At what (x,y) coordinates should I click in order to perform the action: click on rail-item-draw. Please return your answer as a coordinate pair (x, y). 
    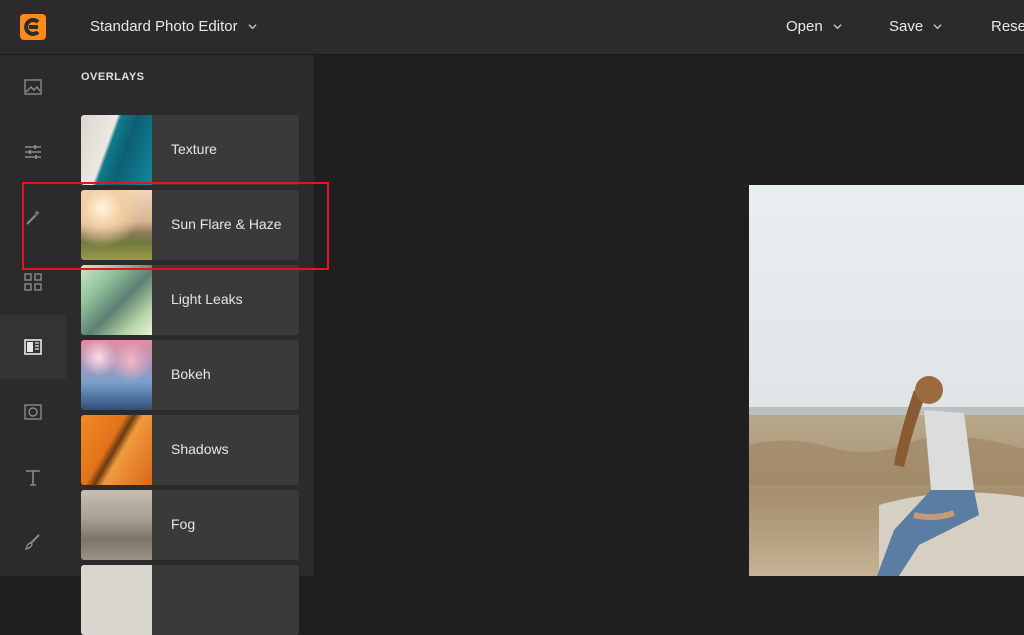
    Looking at the image, I should click on (33, 542).